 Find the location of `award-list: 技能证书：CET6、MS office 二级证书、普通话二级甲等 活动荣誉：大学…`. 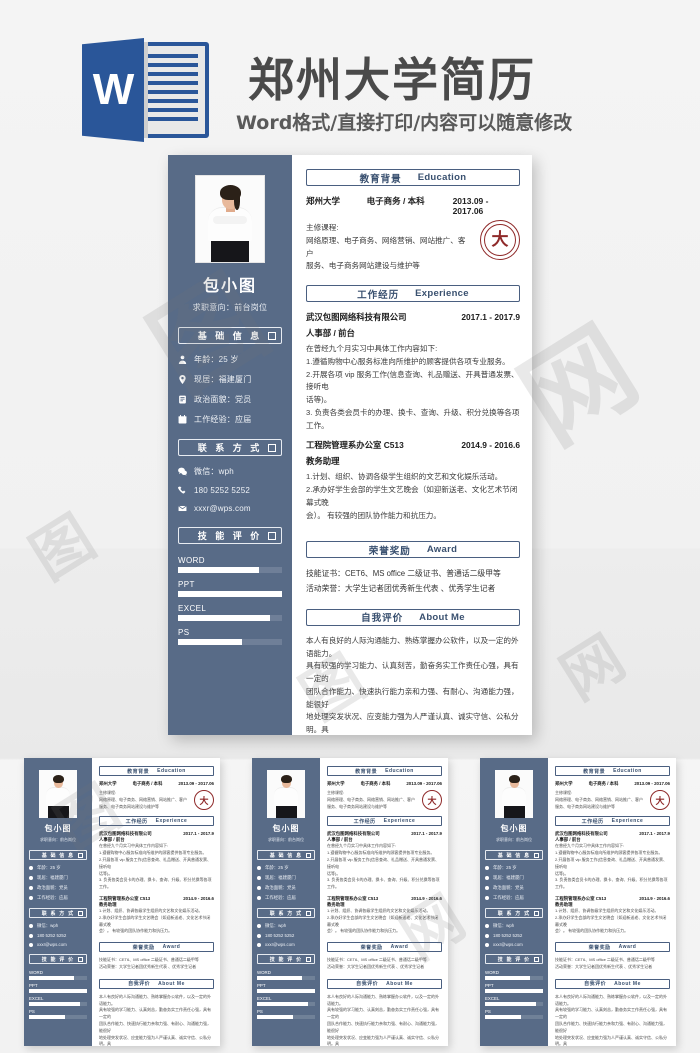

award-list: 技能证书：CET6、MS office 二级证书、普通话二级甲等 活动荣誉：大学… is located at coordinates (413, 582).